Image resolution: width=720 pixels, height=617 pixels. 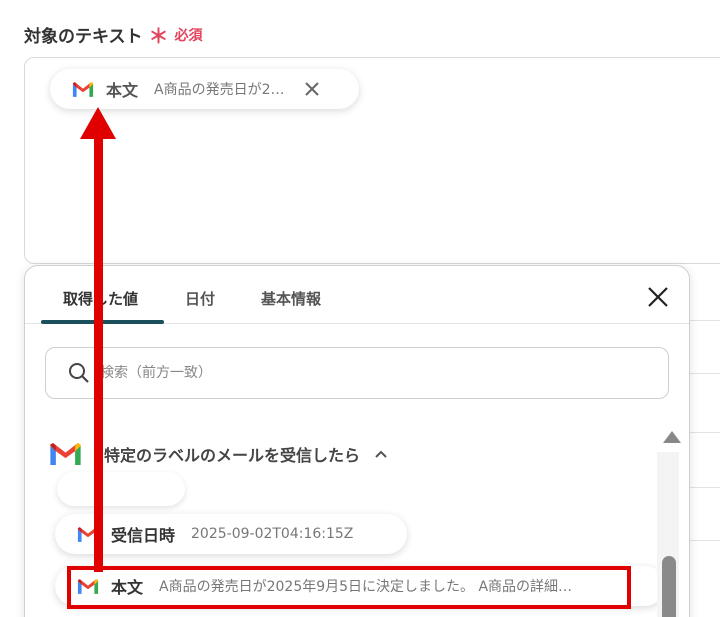 I want to click on search-input, so click(x=350, y=373).